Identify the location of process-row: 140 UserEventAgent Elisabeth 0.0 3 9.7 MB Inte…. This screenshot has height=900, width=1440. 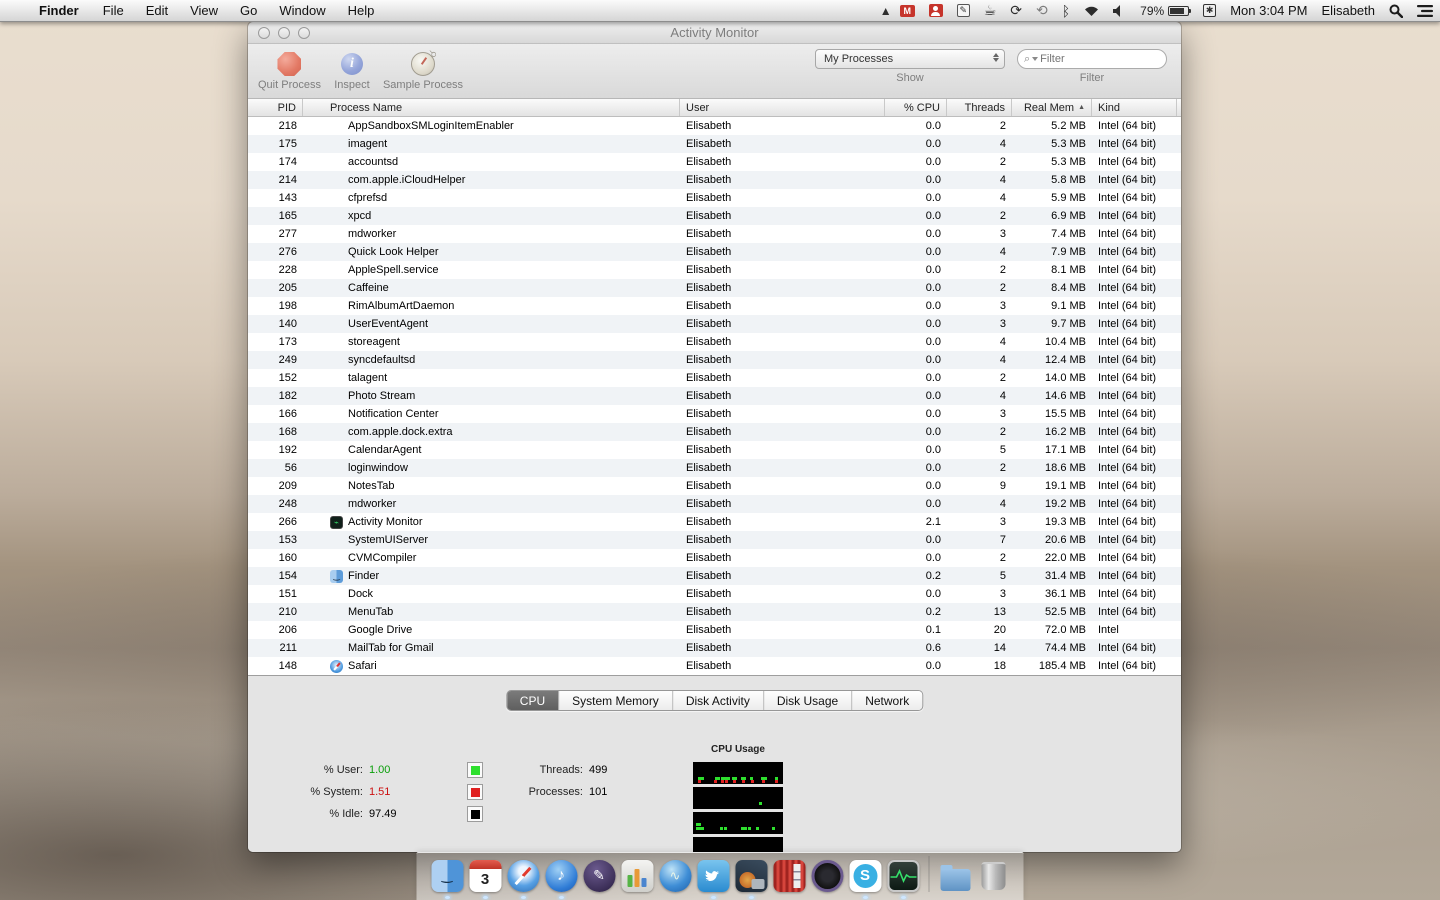
(714, 324).